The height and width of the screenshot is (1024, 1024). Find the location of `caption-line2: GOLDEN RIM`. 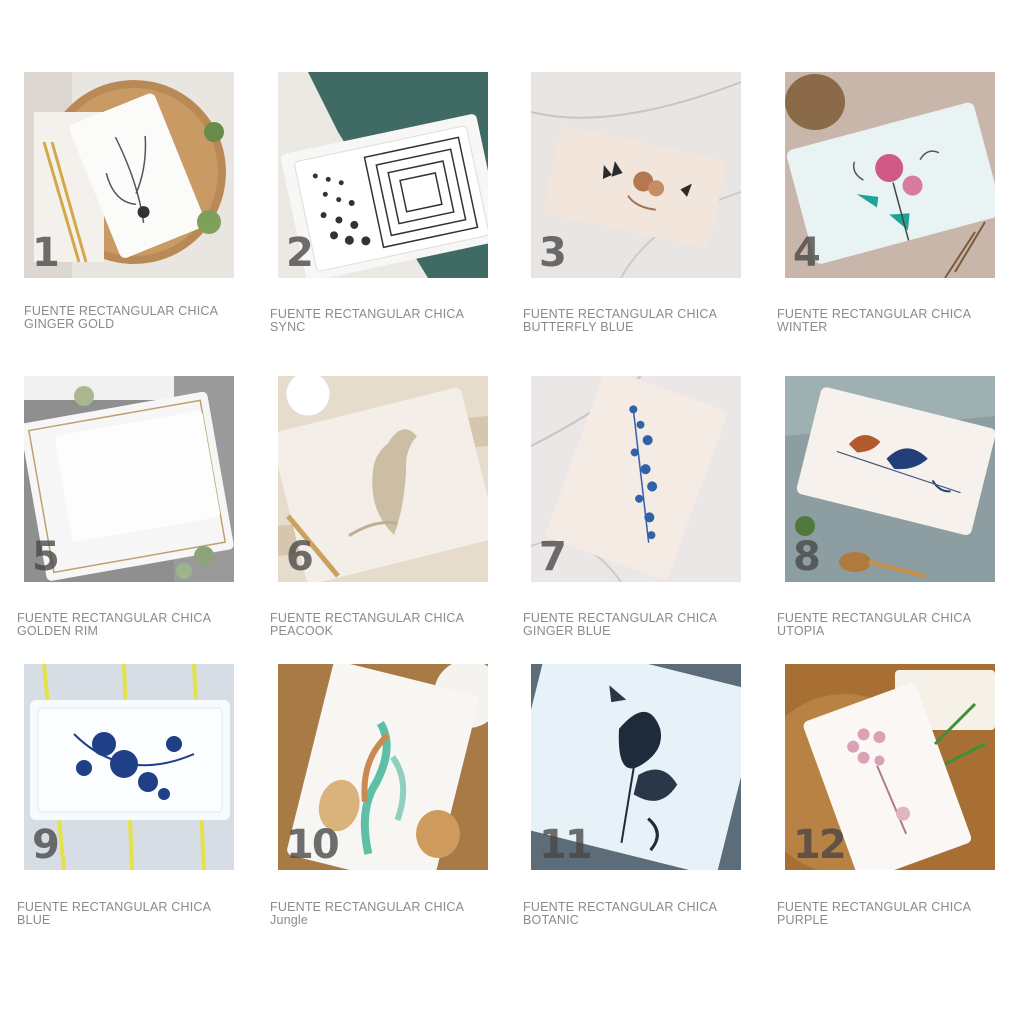

caption-line2: GOLDEN RIM is located at coordinates (58, 631).